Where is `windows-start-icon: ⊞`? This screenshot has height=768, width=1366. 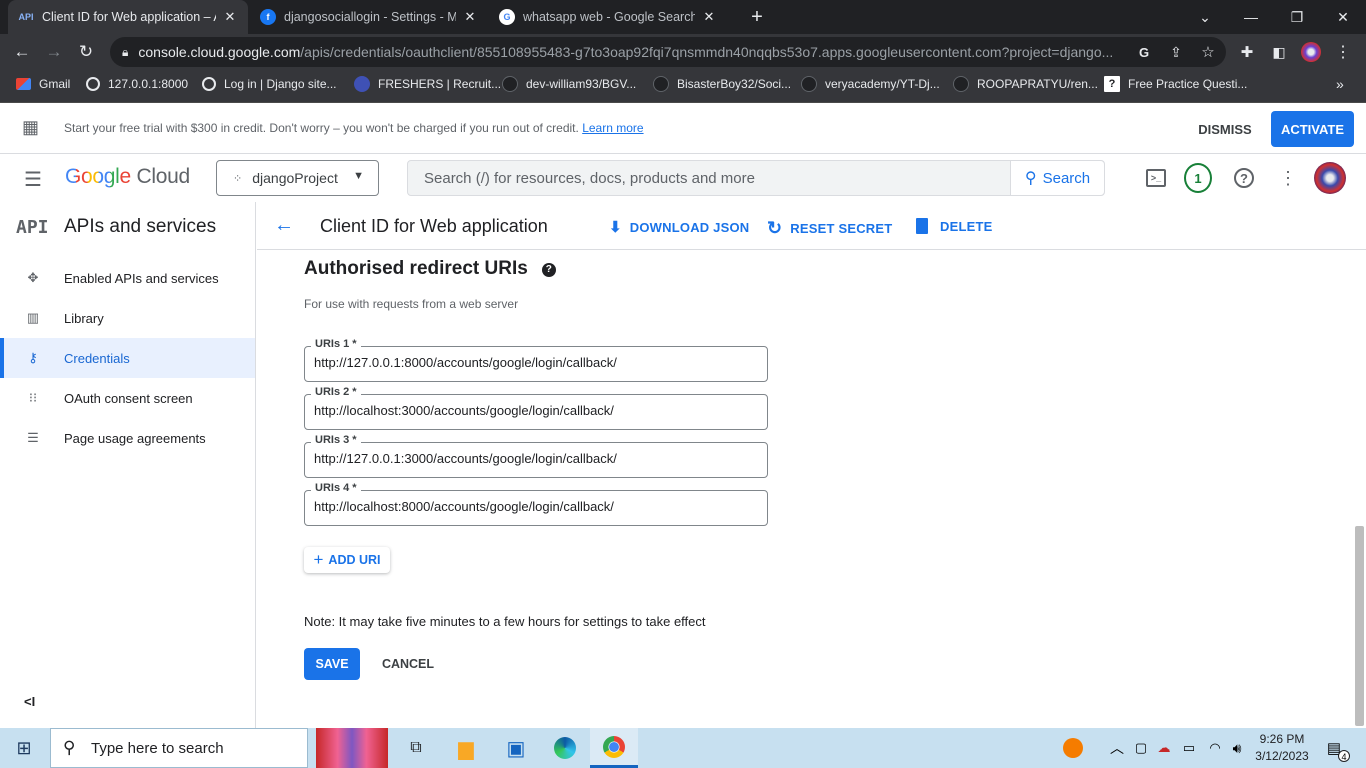 windows-start-icon: ⊞ is located at coordinates (24, 748).